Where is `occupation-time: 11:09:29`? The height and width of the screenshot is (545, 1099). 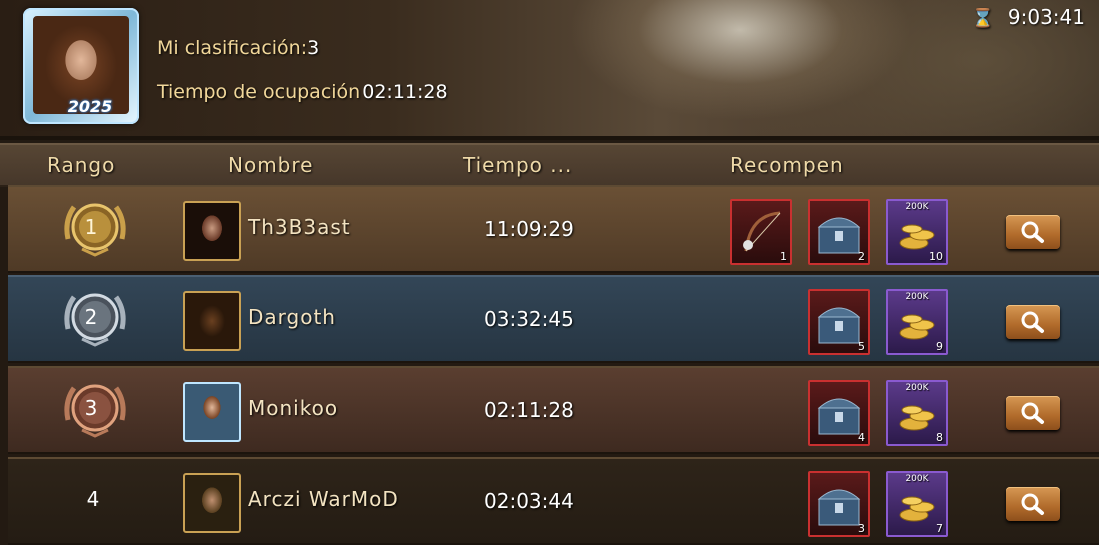 occupation-time: 11:09:29 is located at coordinates (529, 229).